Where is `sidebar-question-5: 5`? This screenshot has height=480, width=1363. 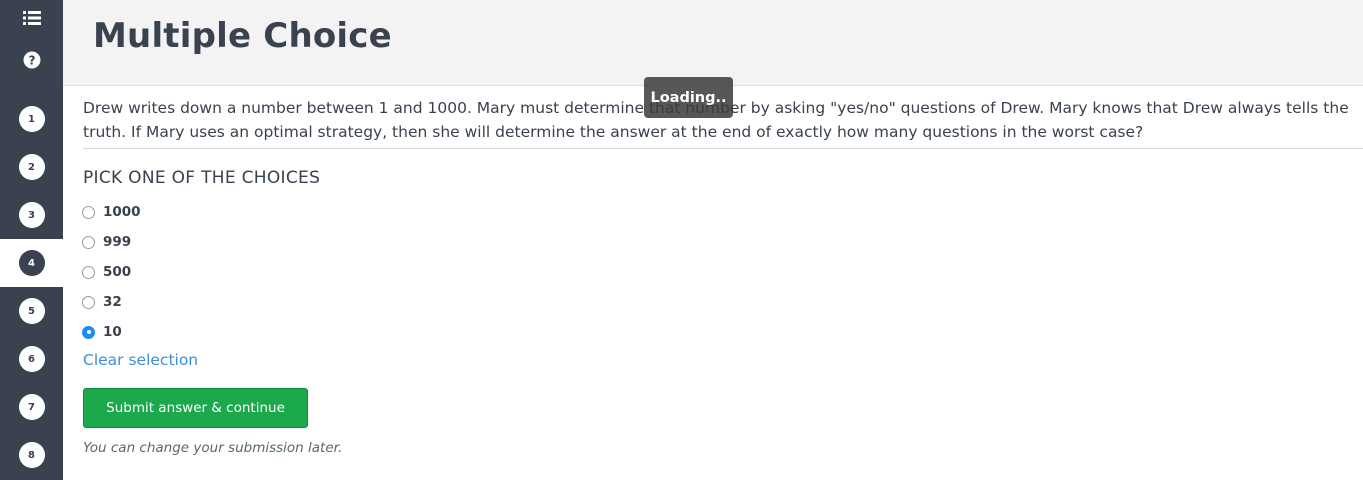 sidebar-question-5: 5 is located at coordinates (31, 311).